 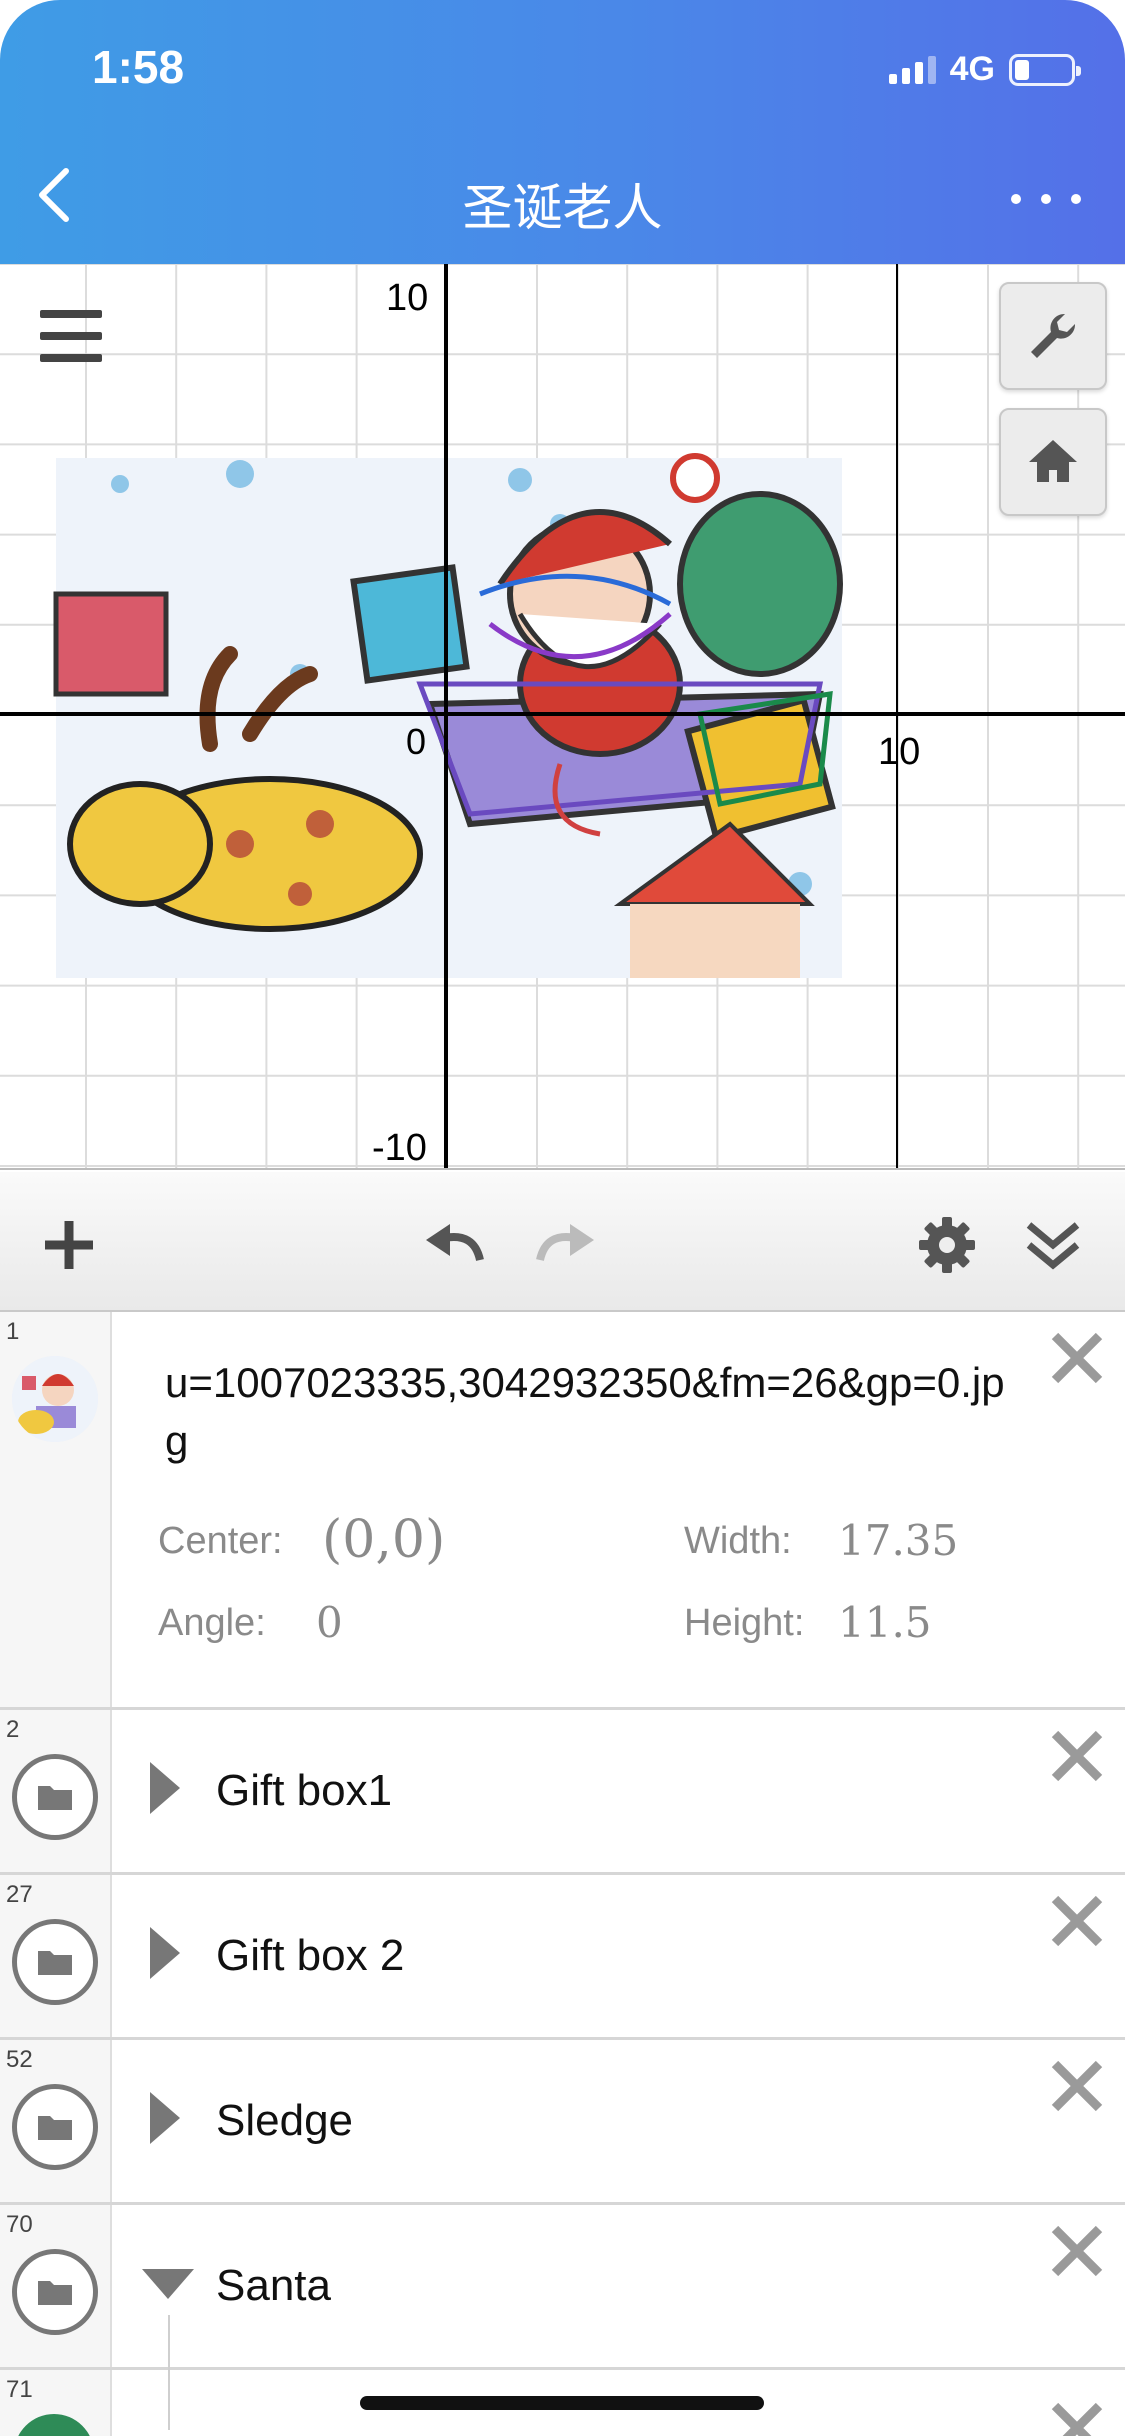 What do you see at coordinates (407, 298) in the screenshot?
I see `y-max-label: 10` at bounding box center [407, 298].